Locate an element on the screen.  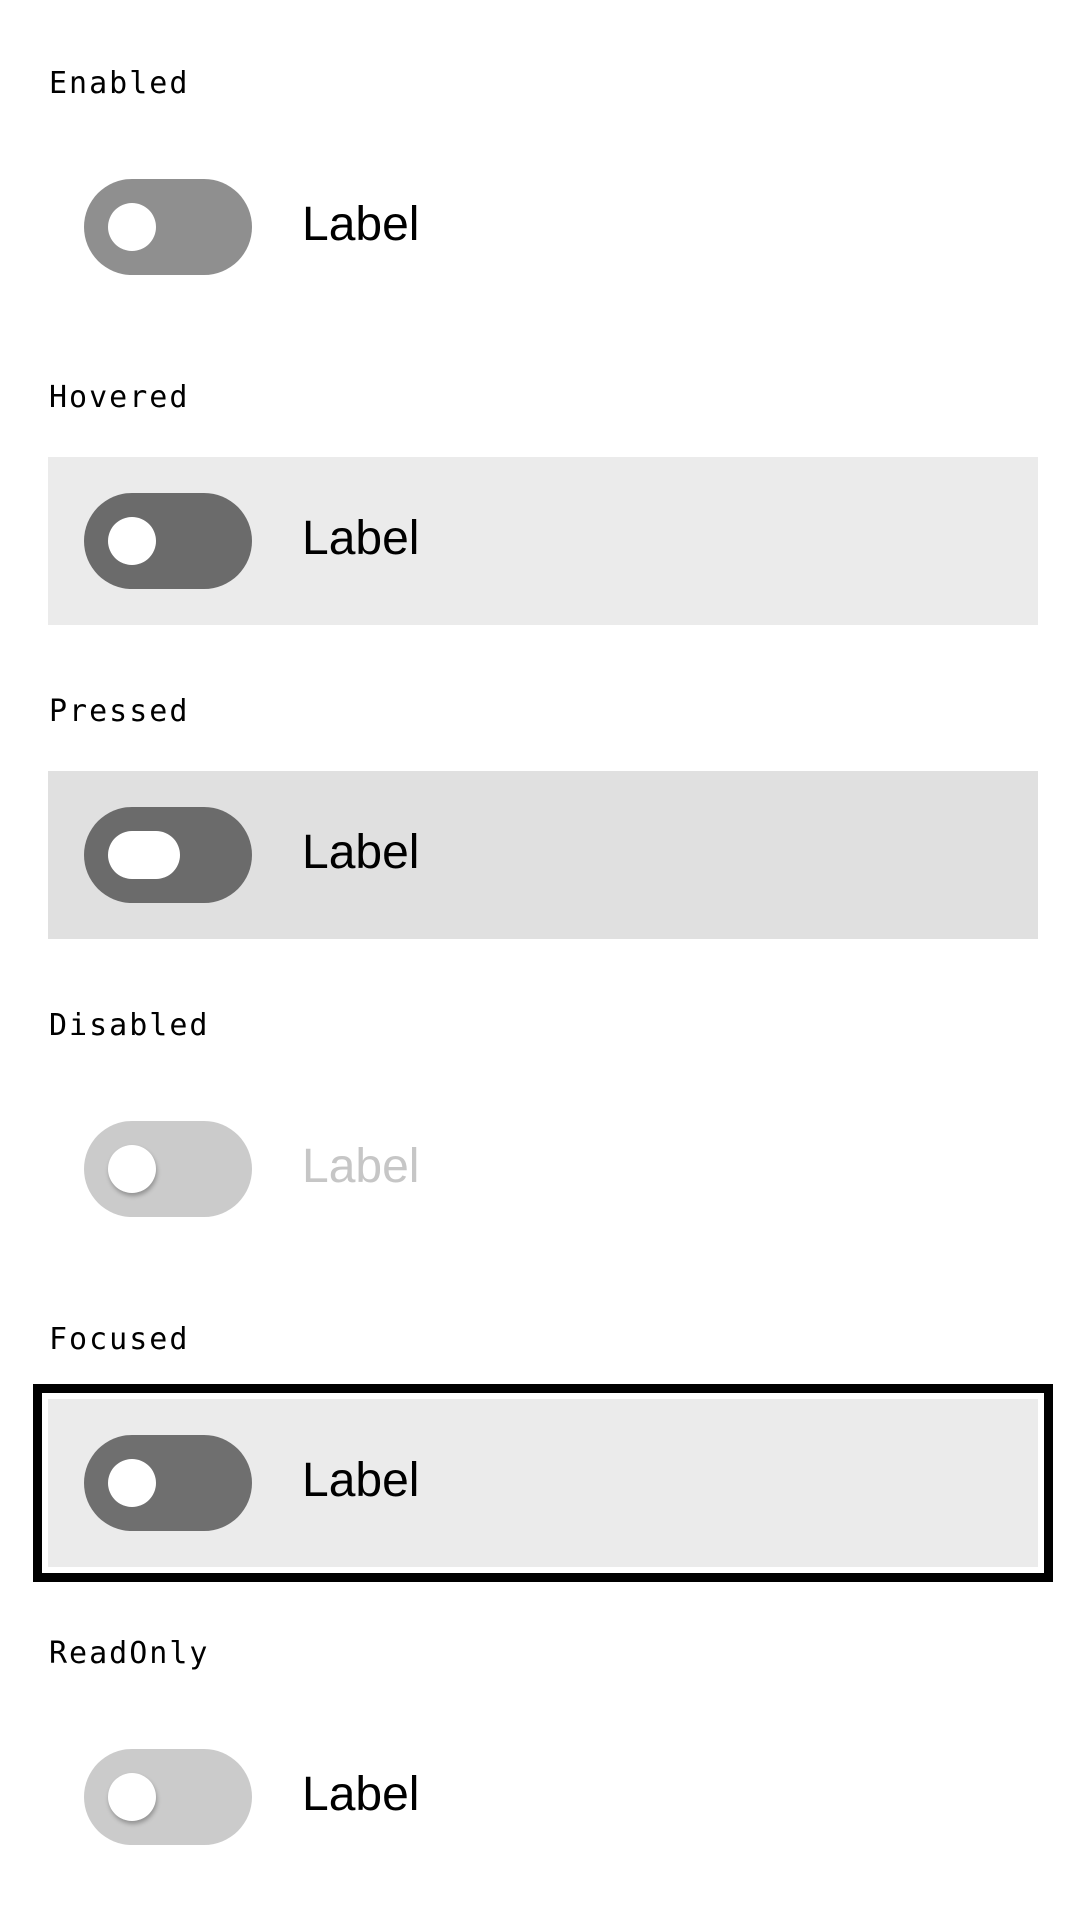
state-caption: Enabled is located at coordinates (119, 83).